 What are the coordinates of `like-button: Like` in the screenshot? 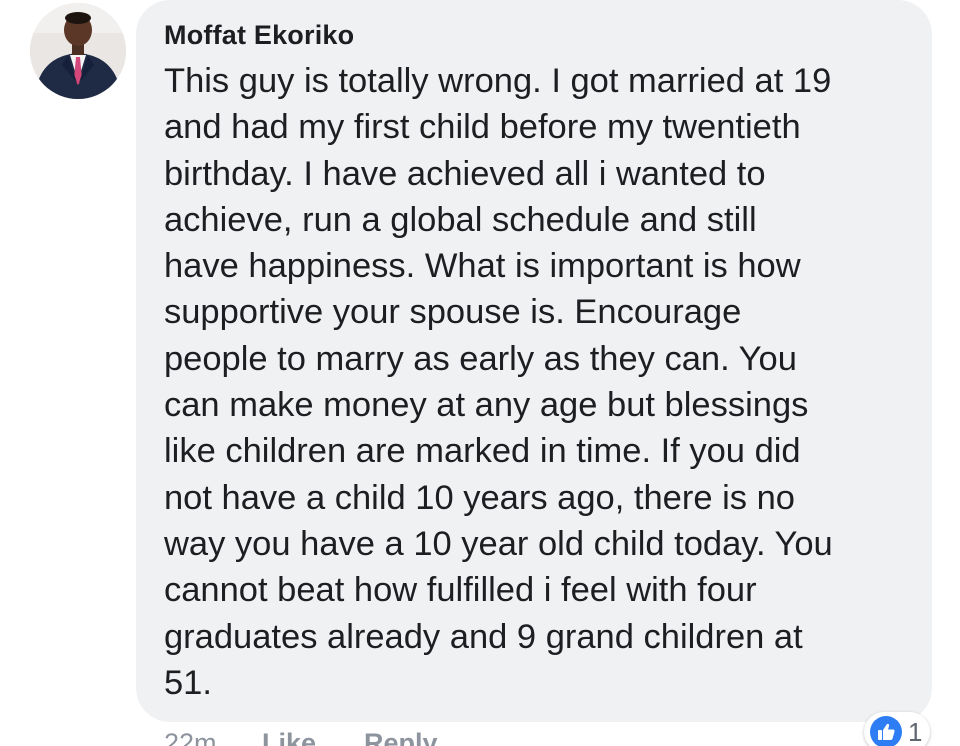 It's located at (289, 737).